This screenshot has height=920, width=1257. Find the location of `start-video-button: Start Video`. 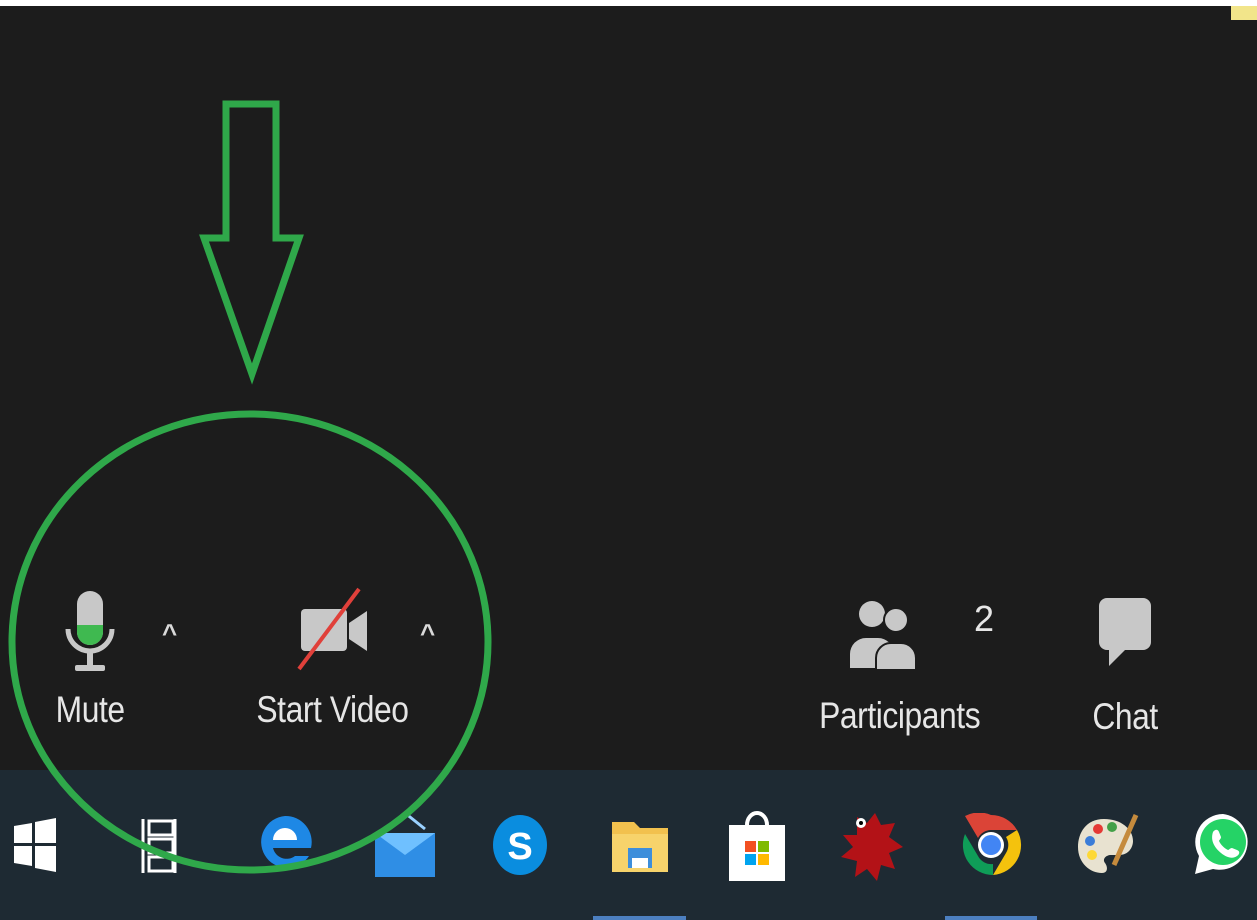

start-video-button: Start Video is located at coordinates (332, 658).